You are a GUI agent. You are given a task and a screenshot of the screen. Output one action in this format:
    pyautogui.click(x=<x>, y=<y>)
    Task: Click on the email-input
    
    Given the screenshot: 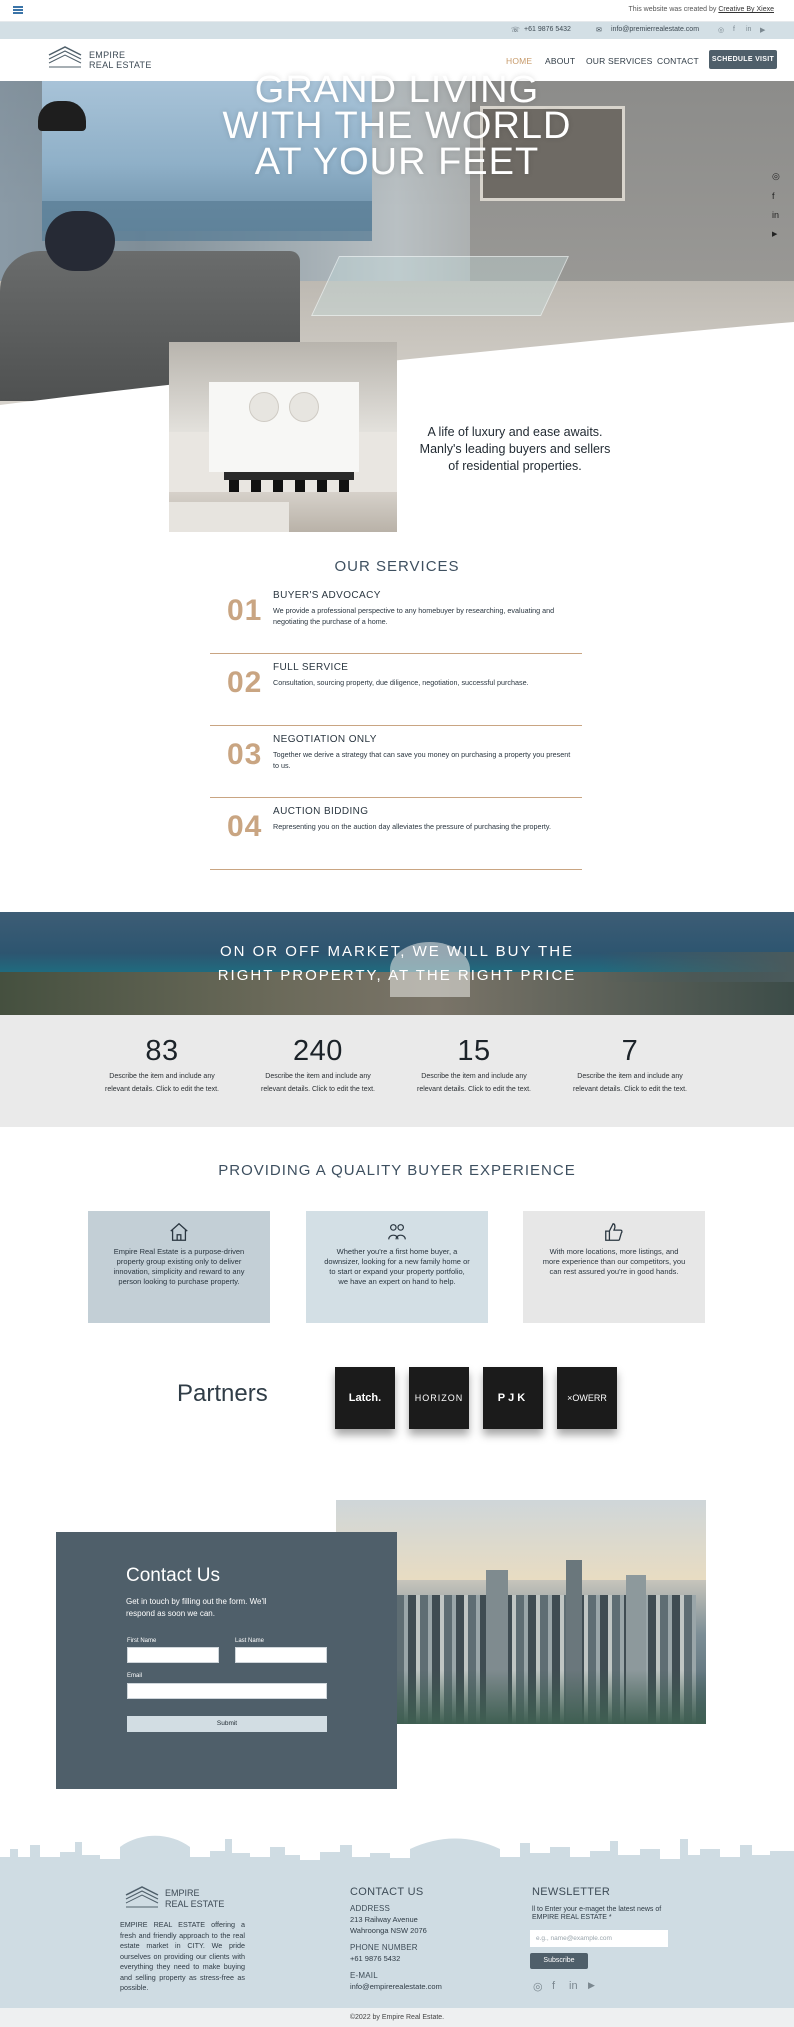 What is the action you would take?
    pyautogui.click(x=227, y=1691)
    